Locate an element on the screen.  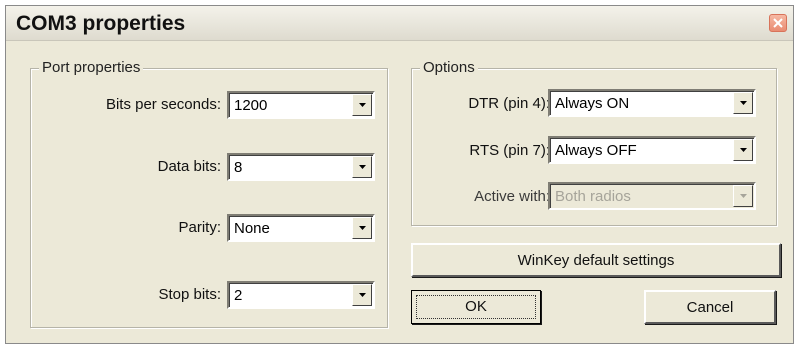
data-bits-label: Data bits: is located at coordinates (189, 166).